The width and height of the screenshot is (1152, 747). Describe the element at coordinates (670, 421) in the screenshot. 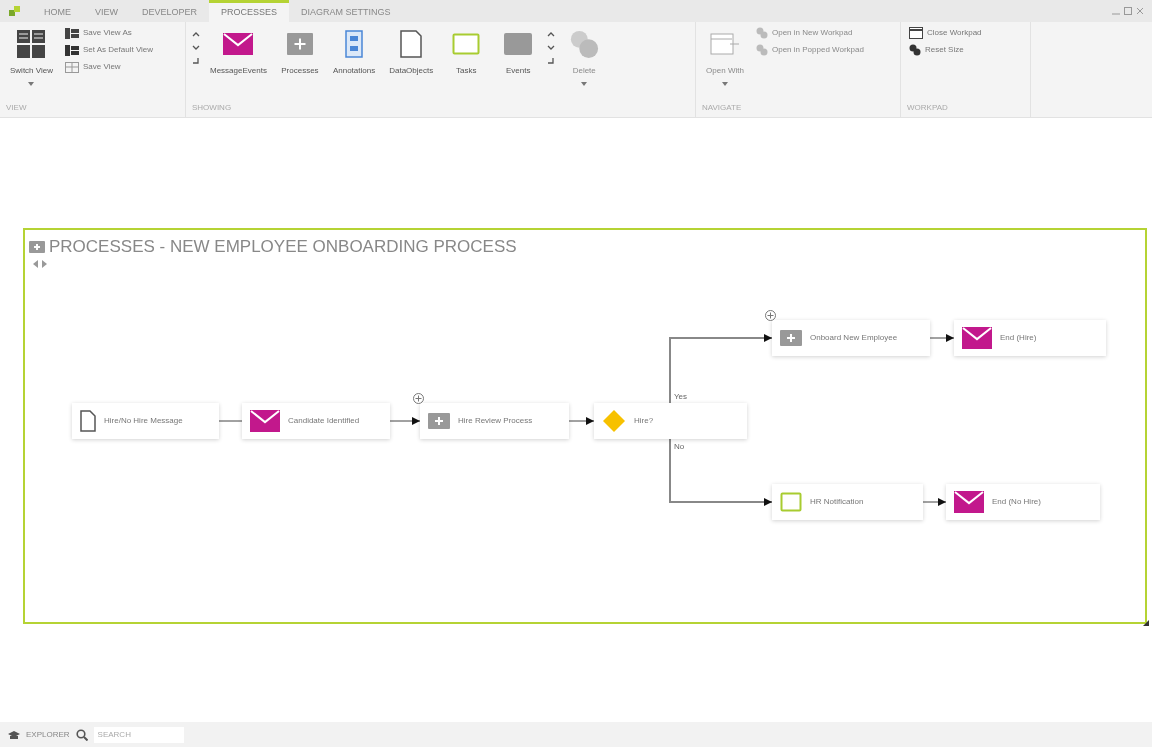

I see `process-node: Hire?` at that location.